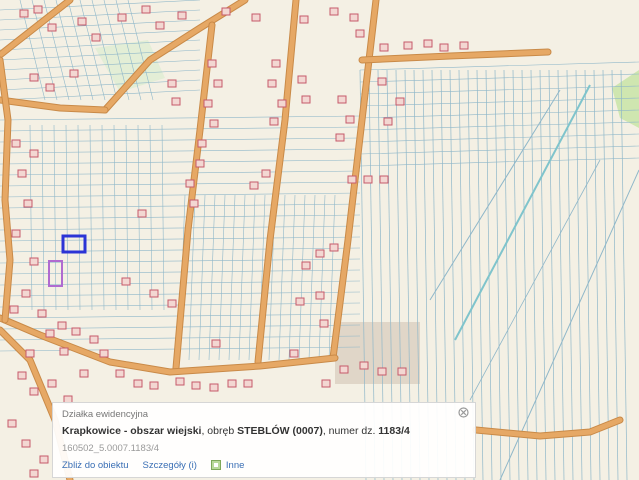  What do you see at coordinates (132, 431) in the screenshot?
I see `locality-name: Krapkowice - obszar wiejski` at bounding box center [132, 431].